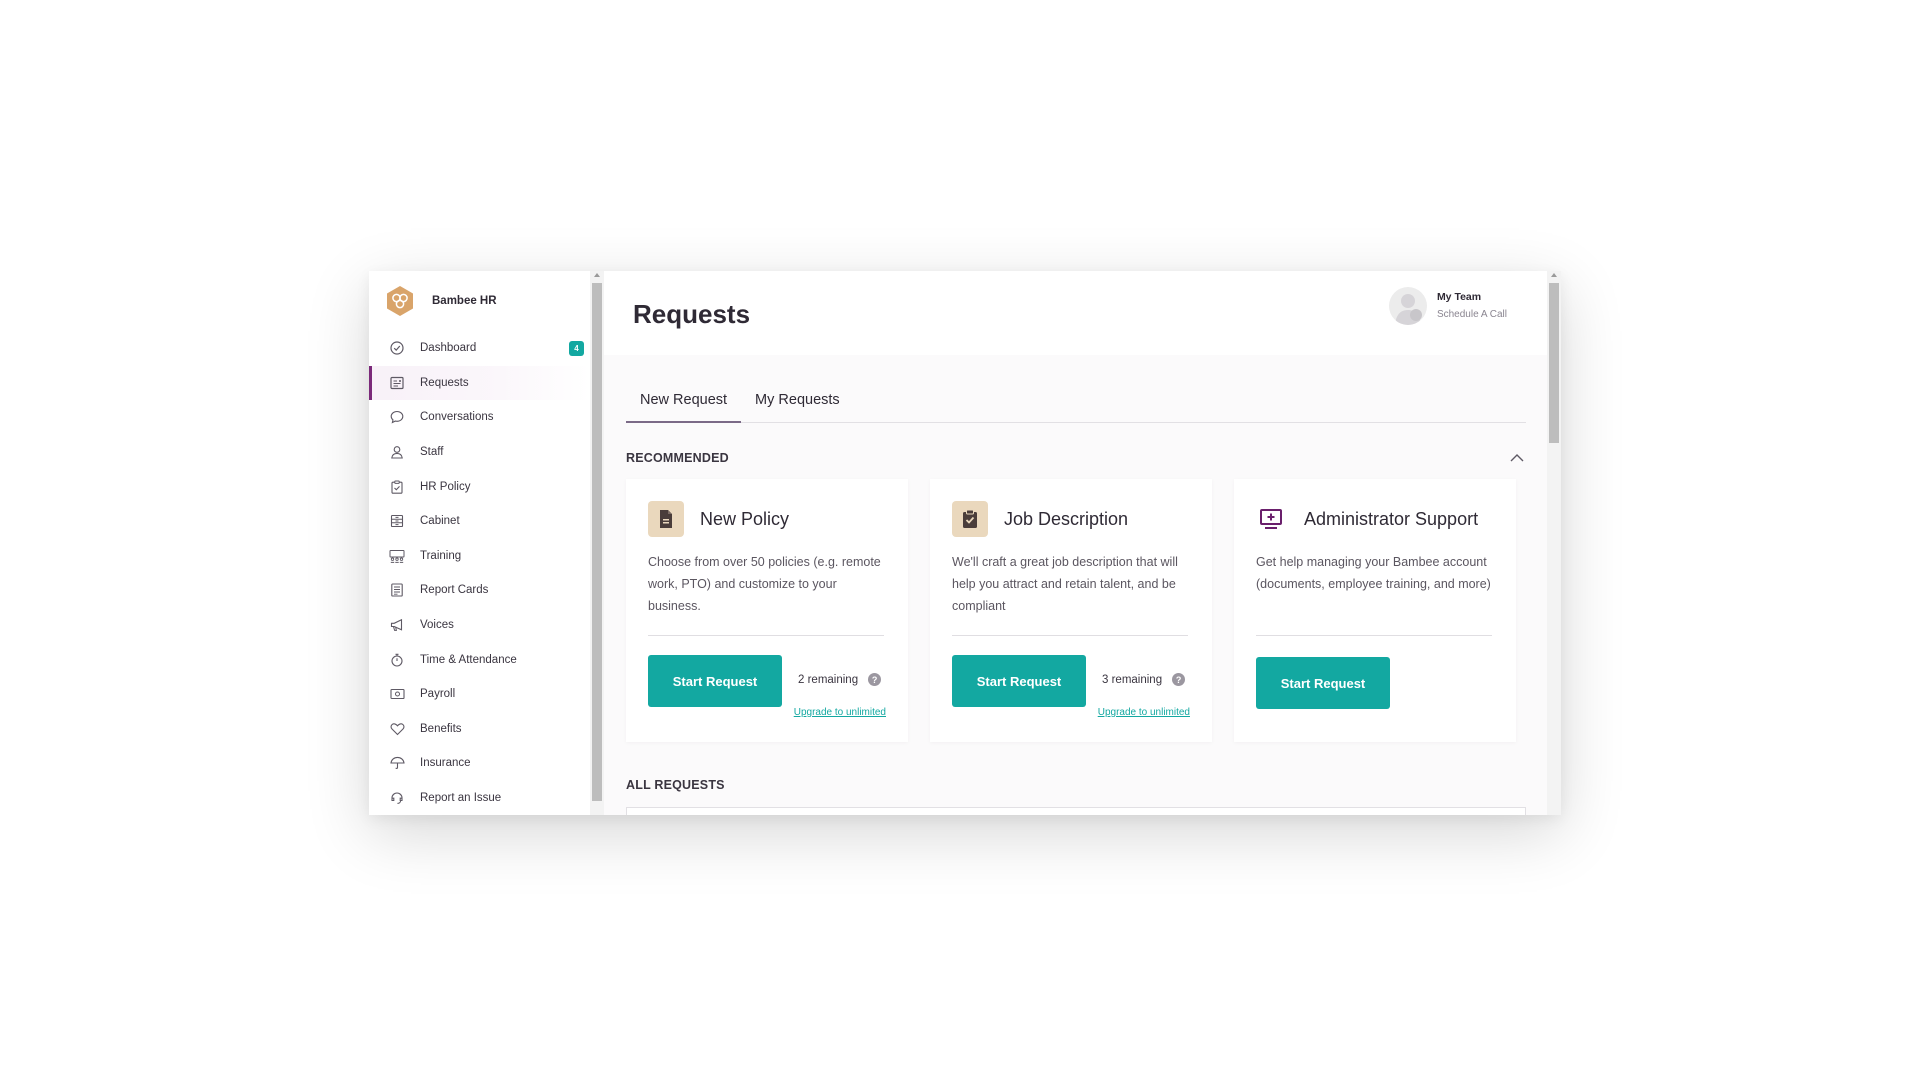 Image resolution: width=1920 pixels, height=1080 pixels. I want to click on brand: Bambee HR, so click(479, 301).